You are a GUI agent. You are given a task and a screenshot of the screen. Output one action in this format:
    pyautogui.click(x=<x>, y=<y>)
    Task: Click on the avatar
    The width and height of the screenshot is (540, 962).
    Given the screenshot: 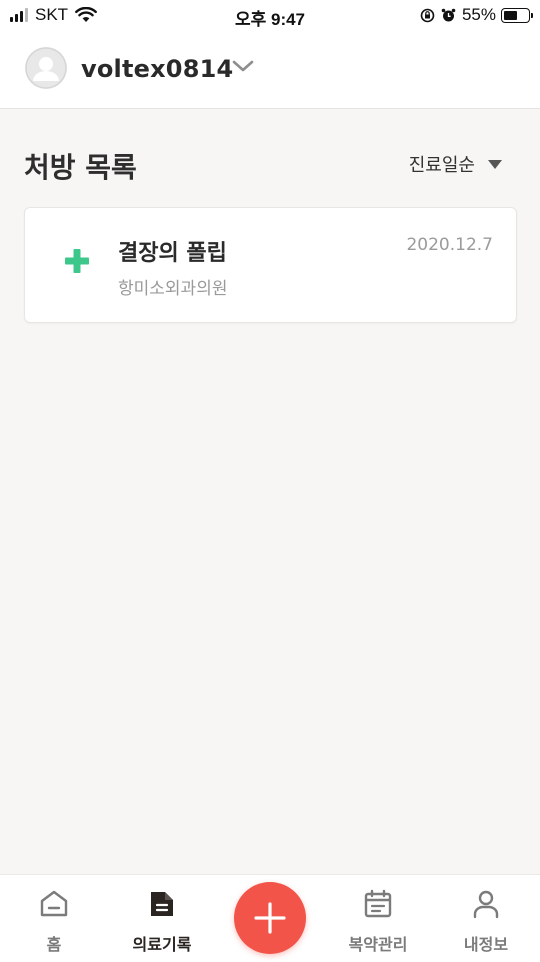 What is the action you would take?
    pyautogui.click(x=46, y=68)
    